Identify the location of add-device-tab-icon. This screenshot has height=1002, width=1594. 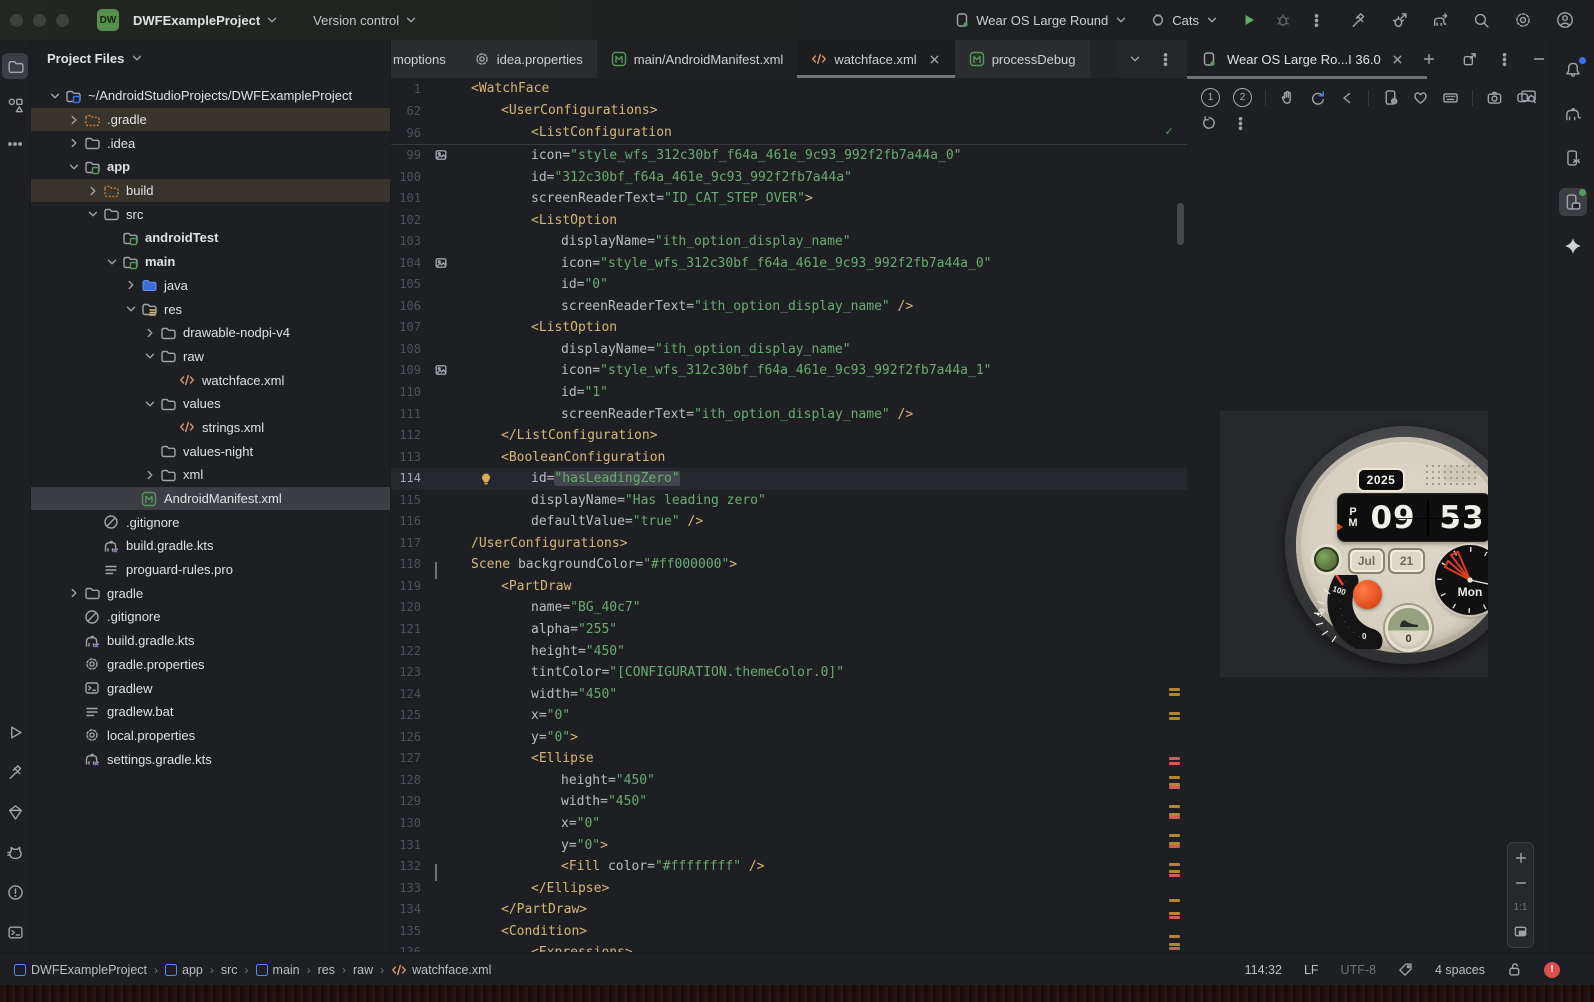
(1429, 59).